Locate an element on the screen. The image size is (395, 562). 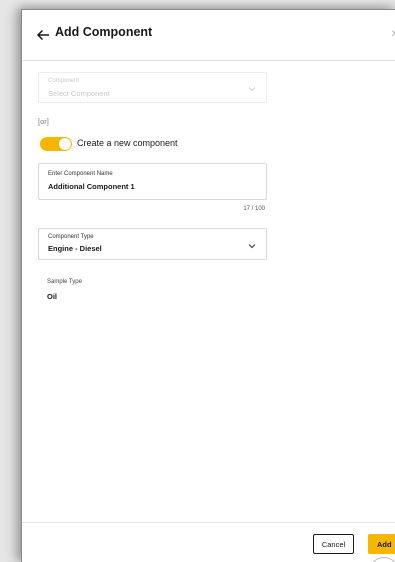
panel-footer: Cancel Add + is located at coordinates (208, 542).